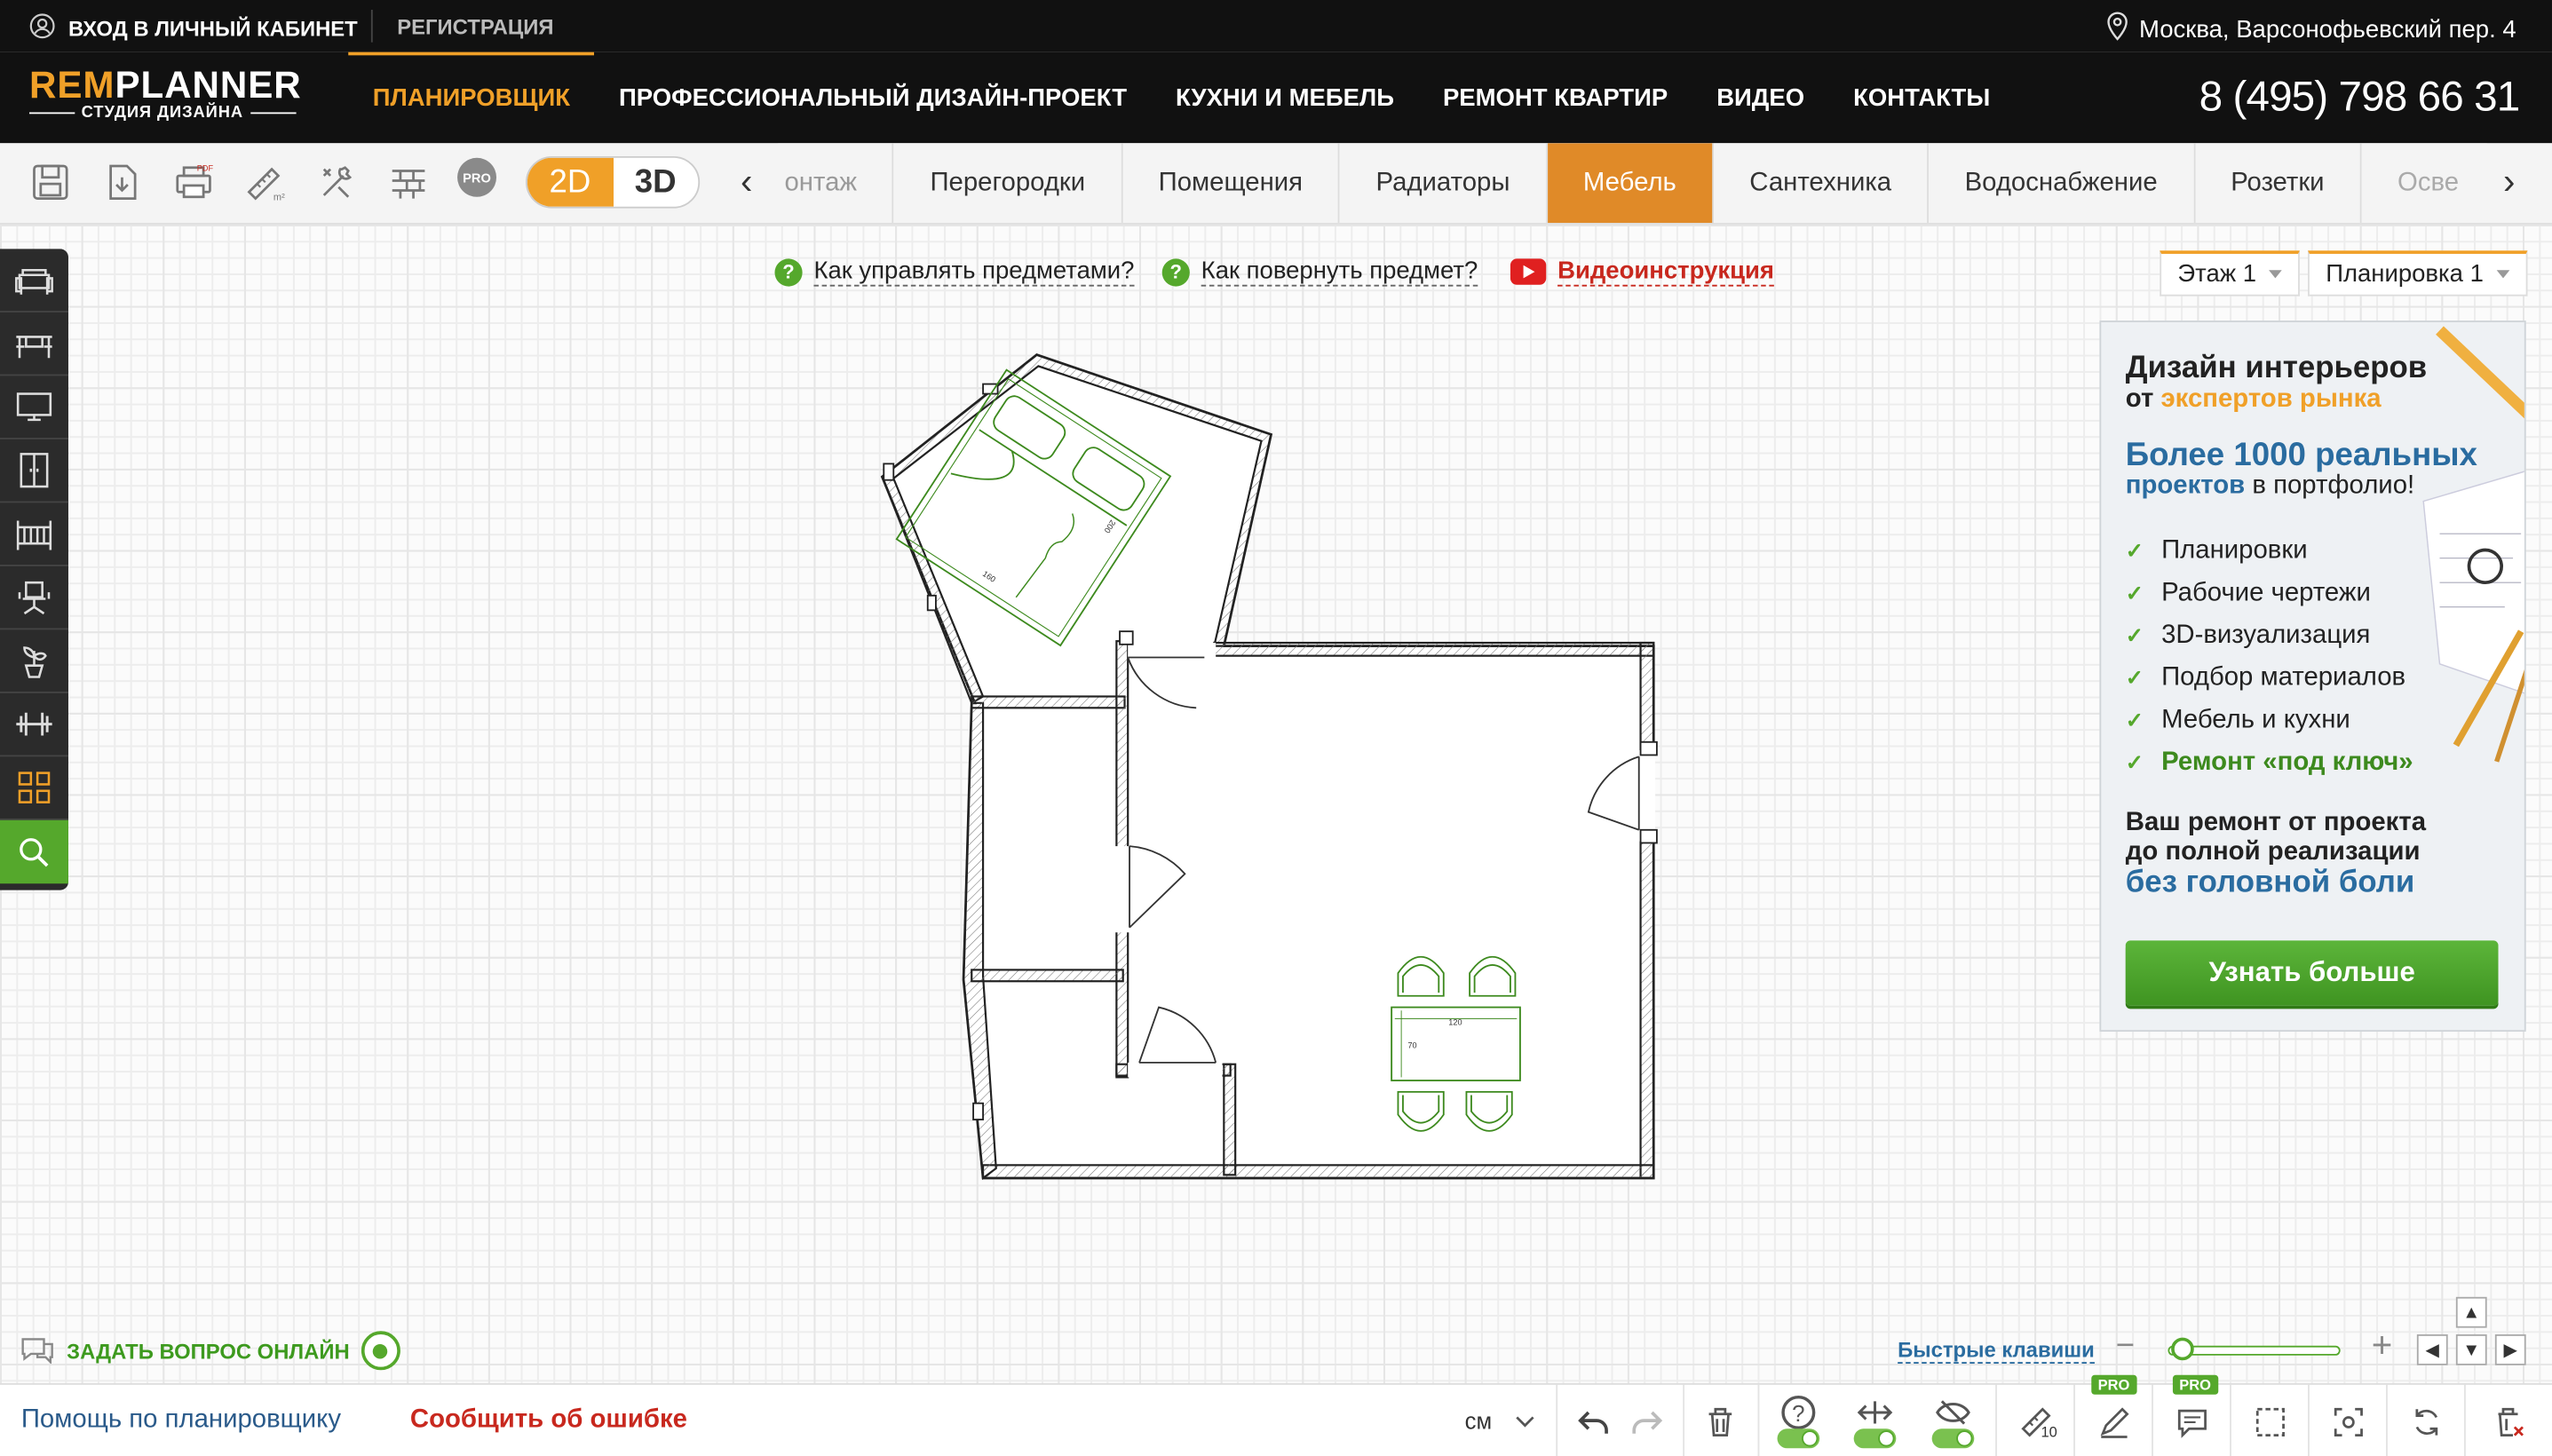 Image resolution: width=2552 pixels, height=1456 pixels. What do you see at coordinates (2217, 273) in the screenshot?
I see `floor-select-value: Этаж 1` at bounding box center [2217, 273].